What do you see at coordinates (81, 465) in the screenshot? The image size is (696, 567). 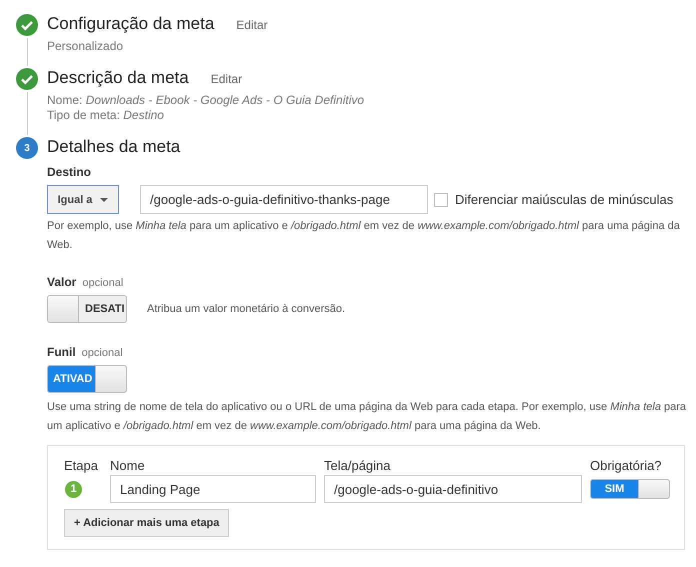 I see `column-header: Etapa` at bounding box center [81, 465].